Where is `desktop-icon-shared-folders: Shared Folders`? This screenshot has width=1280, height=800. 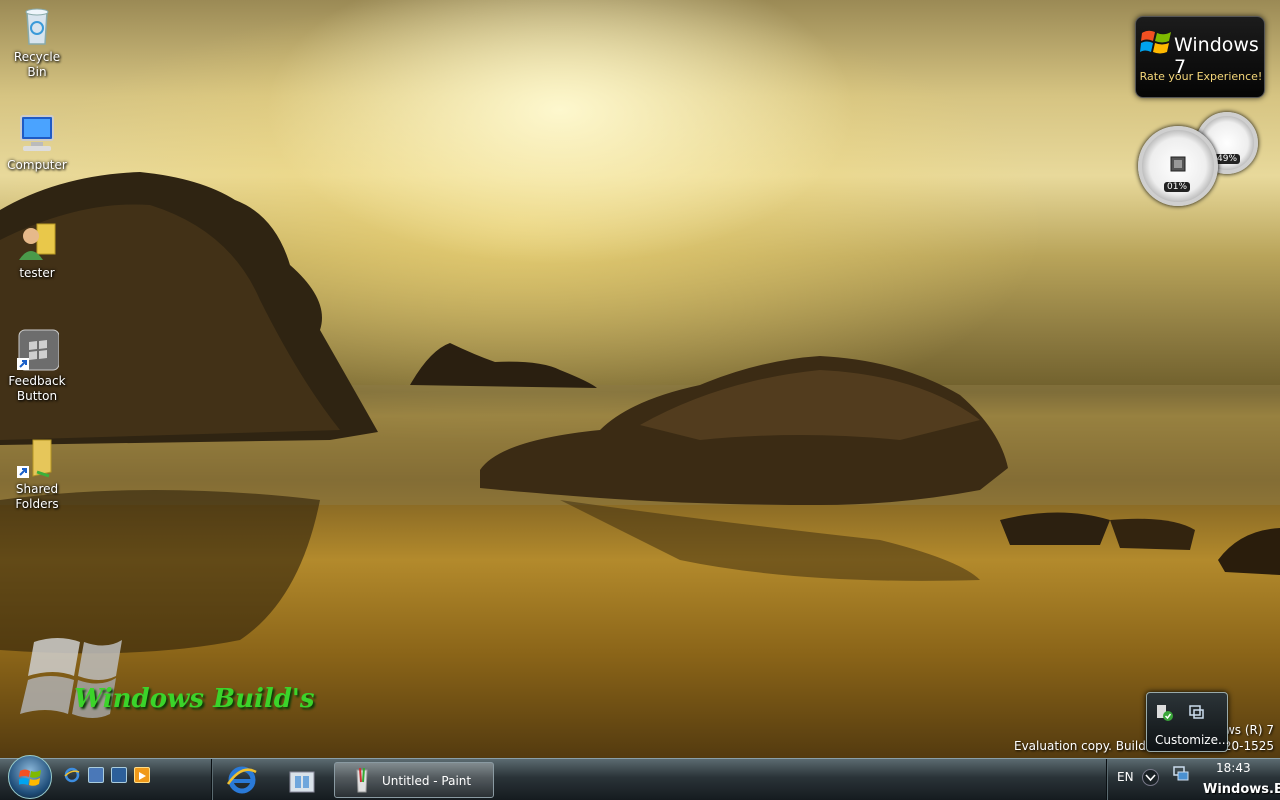
desktop-icon-shared-folders: Shared Folders is located at coordinates (37, 474).